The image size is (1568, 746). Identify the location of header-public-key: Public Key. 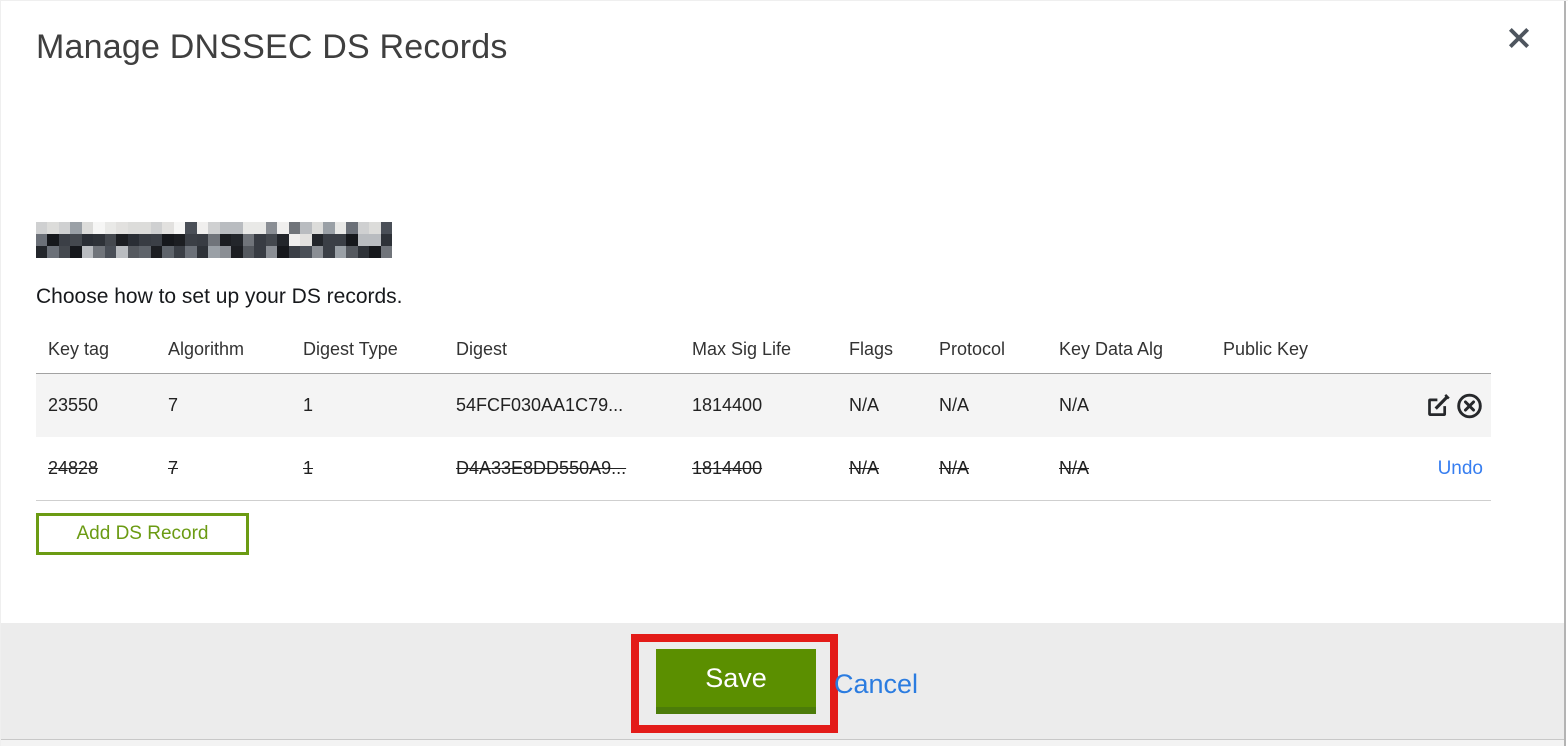
(1266, 349).